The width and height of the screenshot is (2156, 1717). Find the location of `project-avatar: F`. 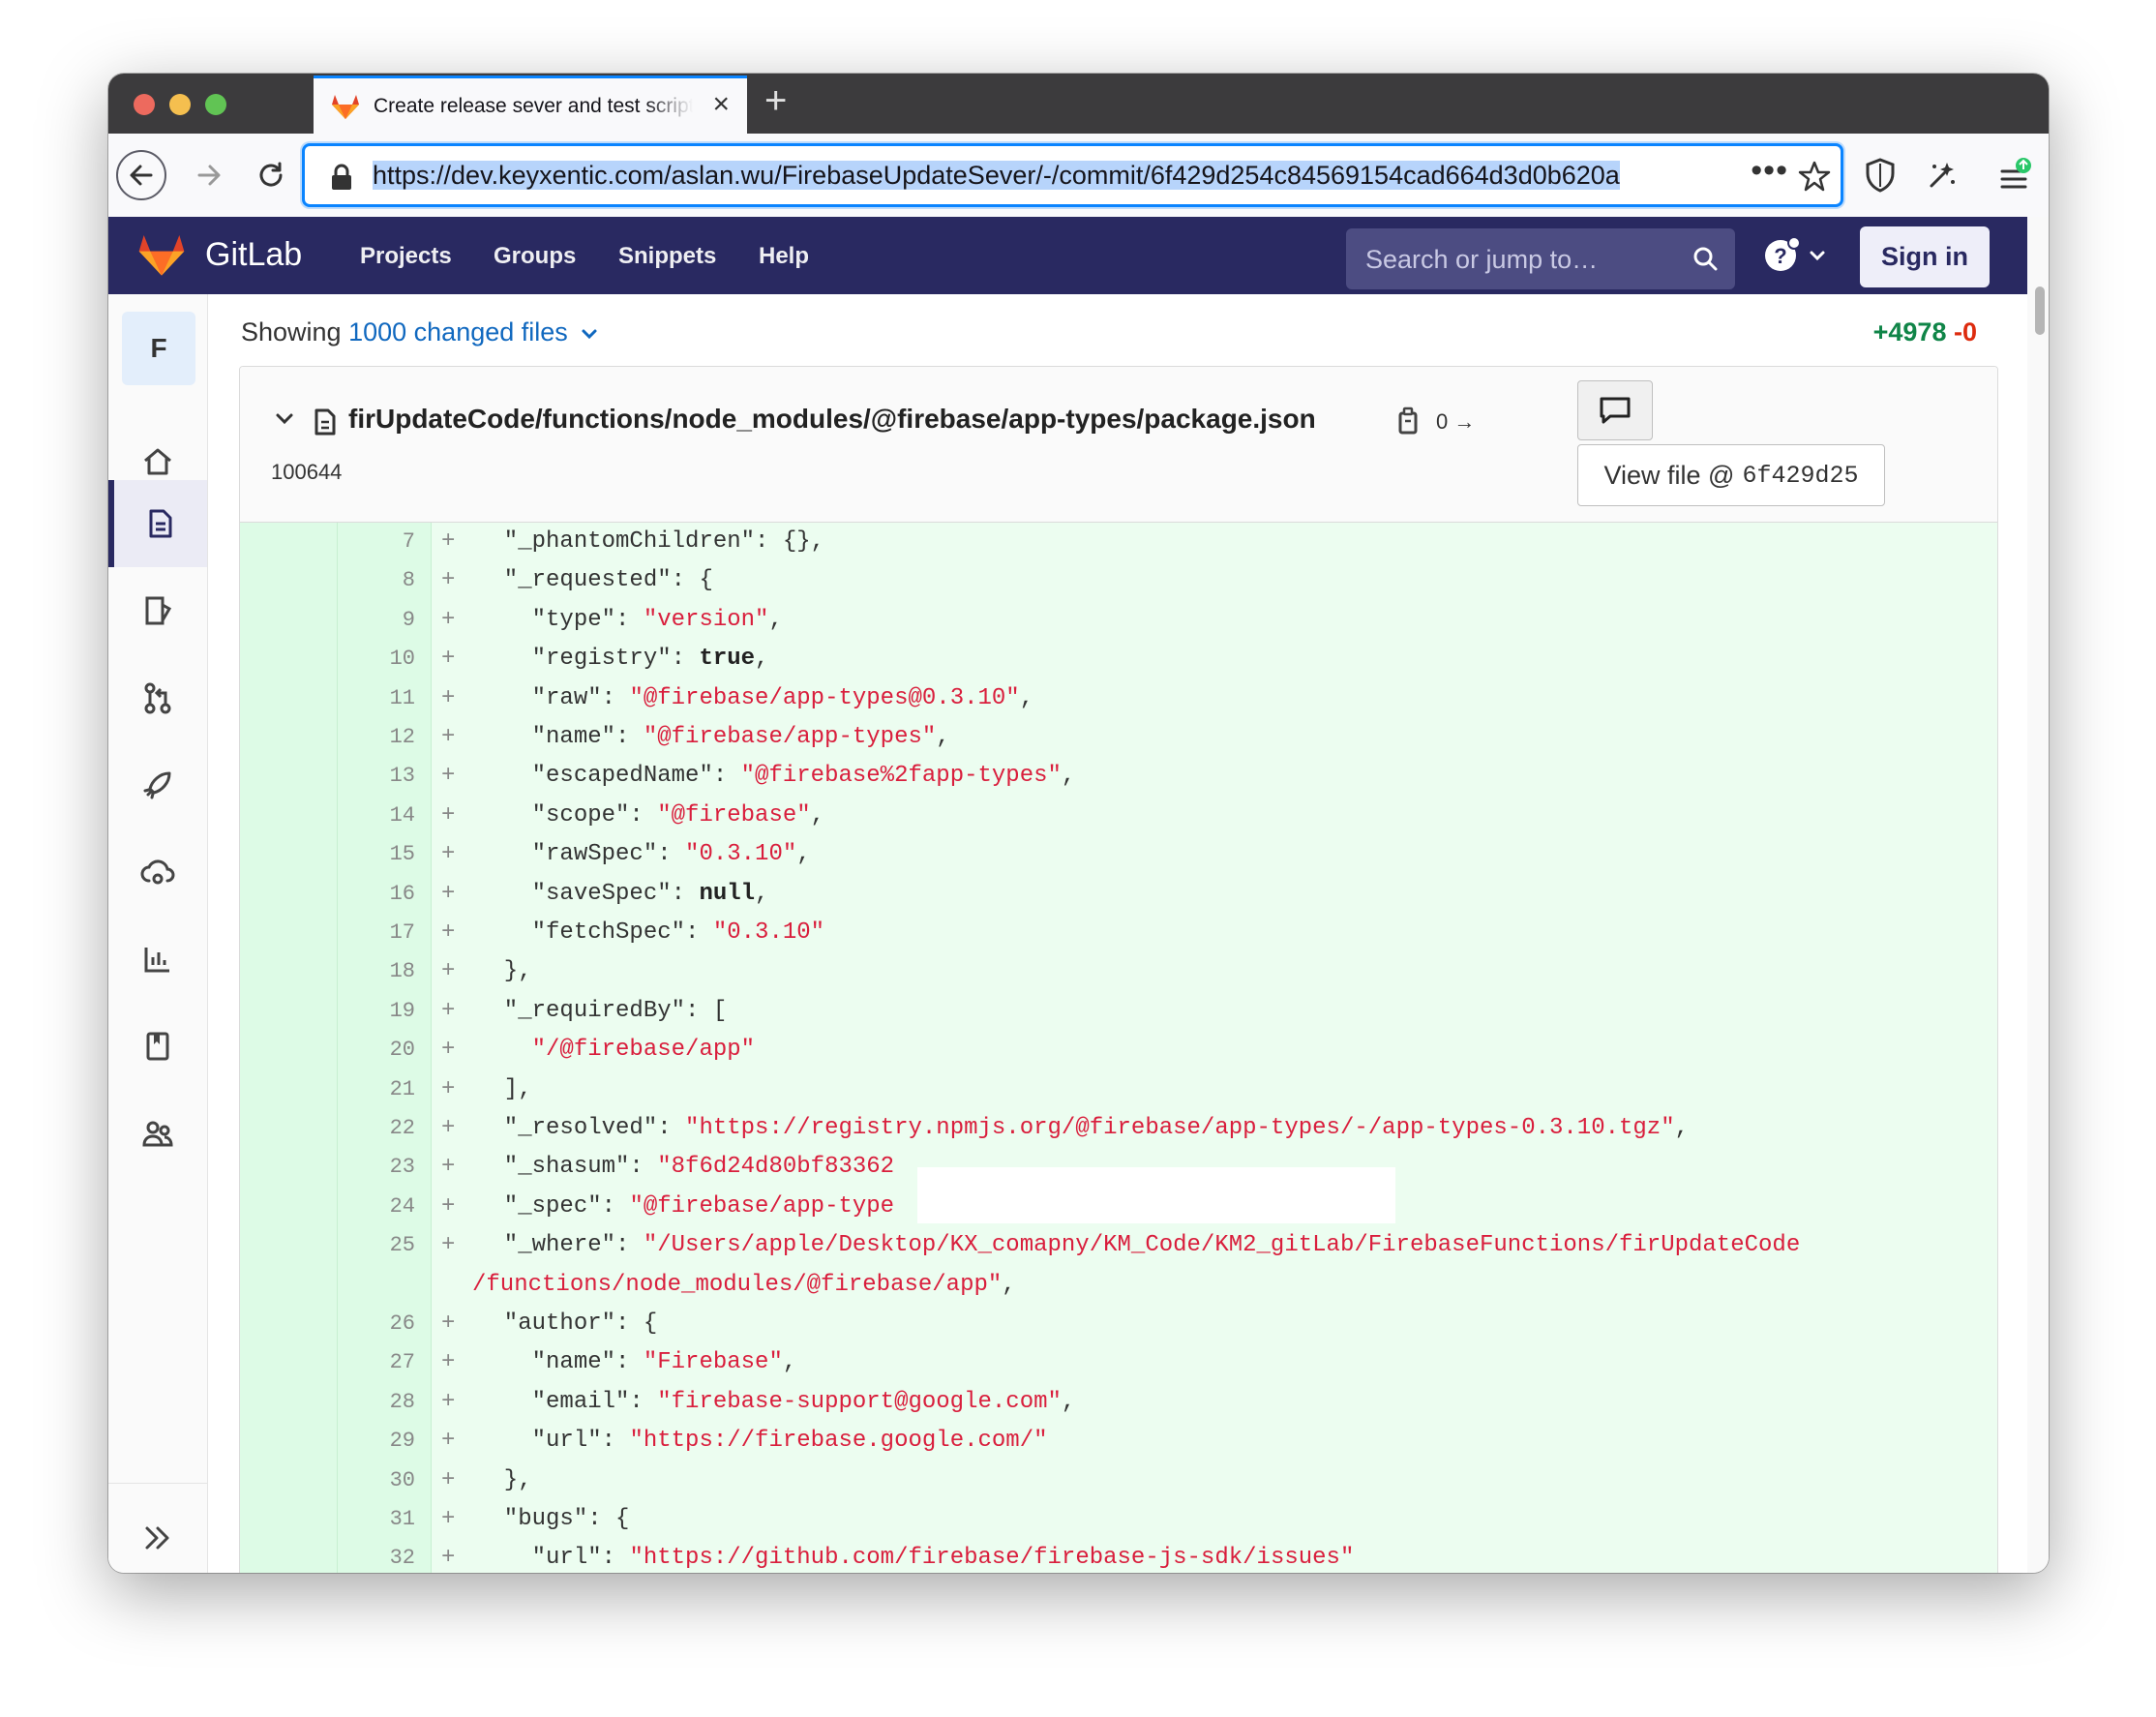

project-avatar: F is located at coordinates (158, 348).